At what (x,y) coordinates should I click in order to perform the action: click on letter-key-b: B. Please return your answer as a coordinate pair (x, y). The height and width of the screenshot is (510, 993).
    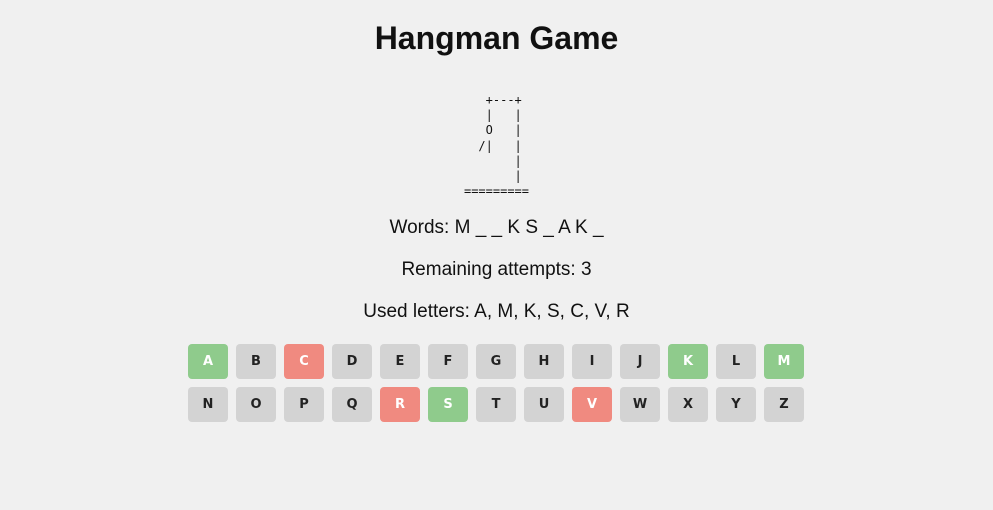
    Looking at the image, I should click on (256, 361).